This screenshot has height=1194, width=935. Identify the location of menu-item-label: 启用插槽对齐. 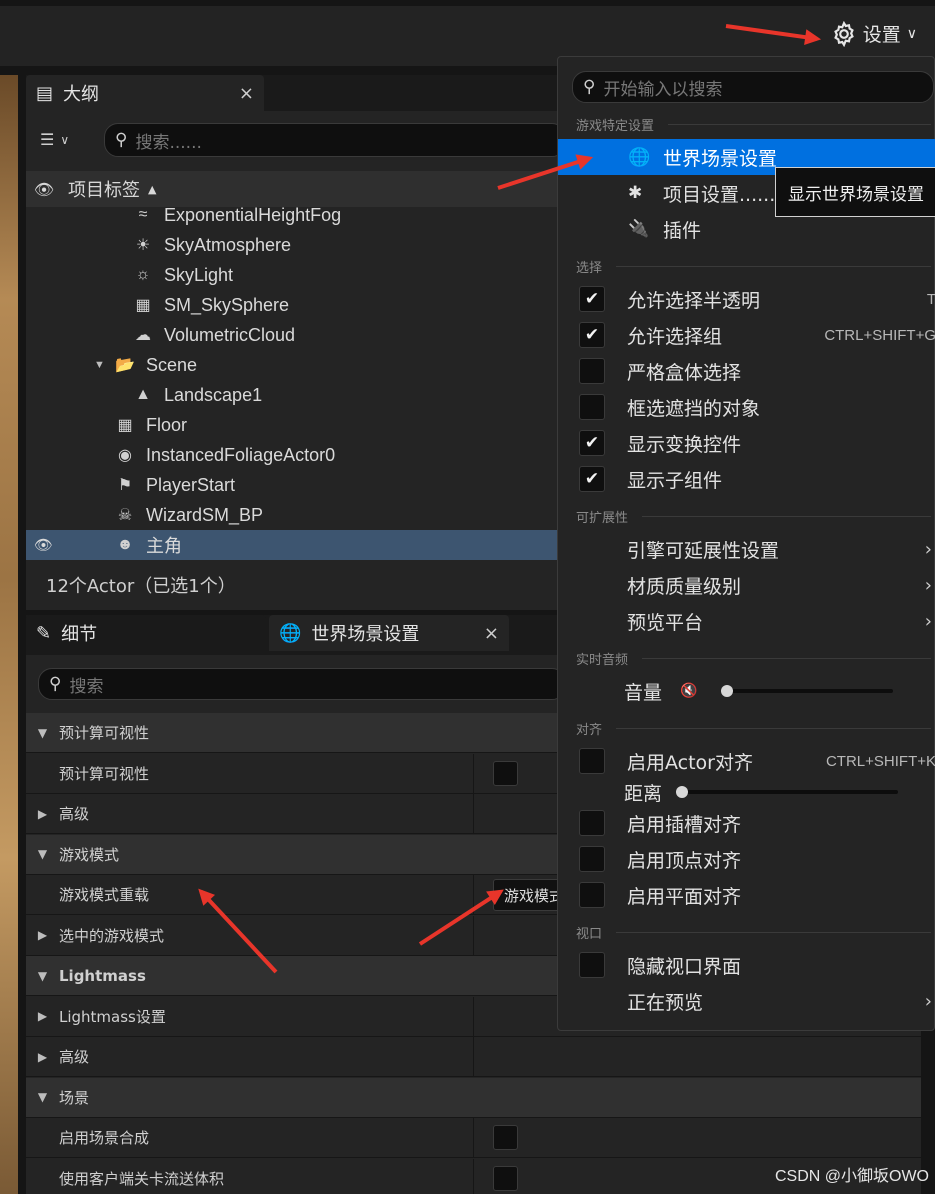
(684, 824).